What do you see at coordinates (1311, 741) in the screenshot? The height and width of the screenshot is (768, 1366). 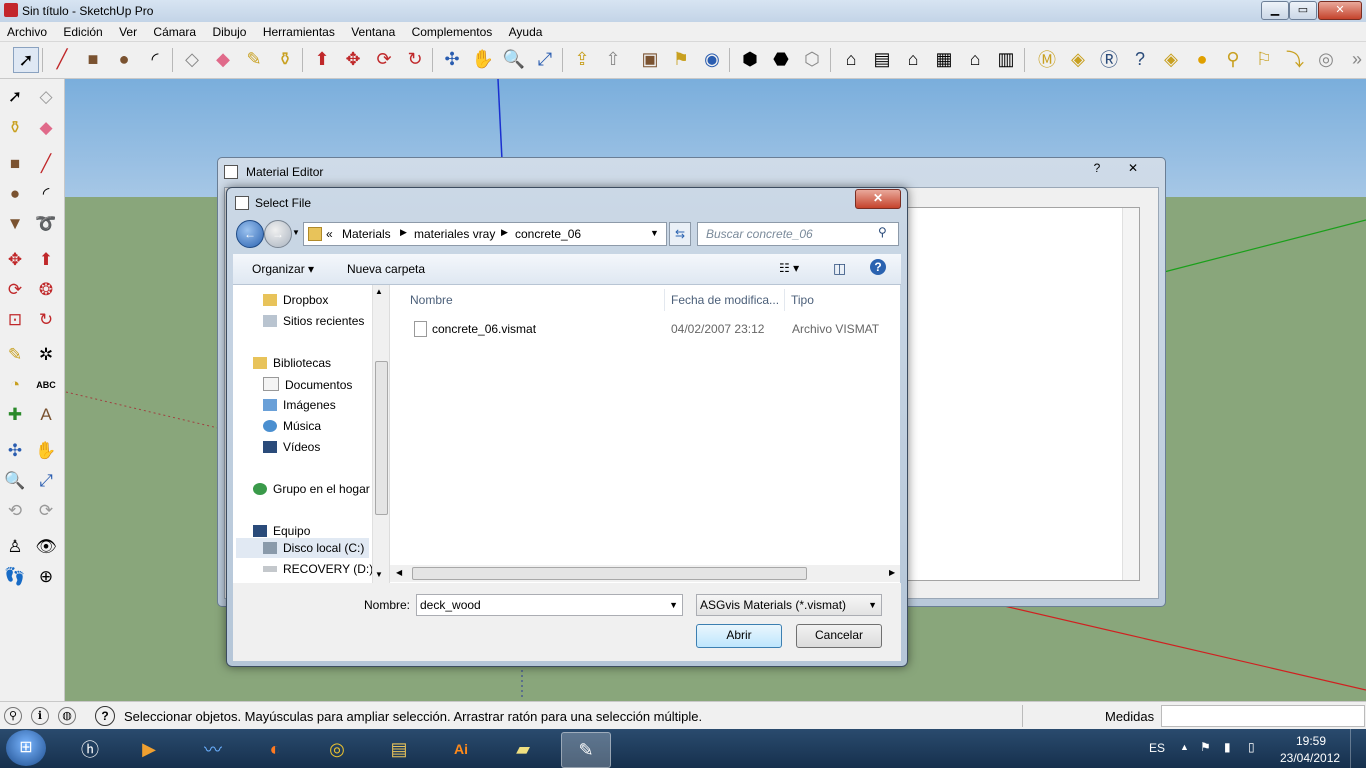 I see `clock-time: 19:59` at bounding box center [1311, 741].